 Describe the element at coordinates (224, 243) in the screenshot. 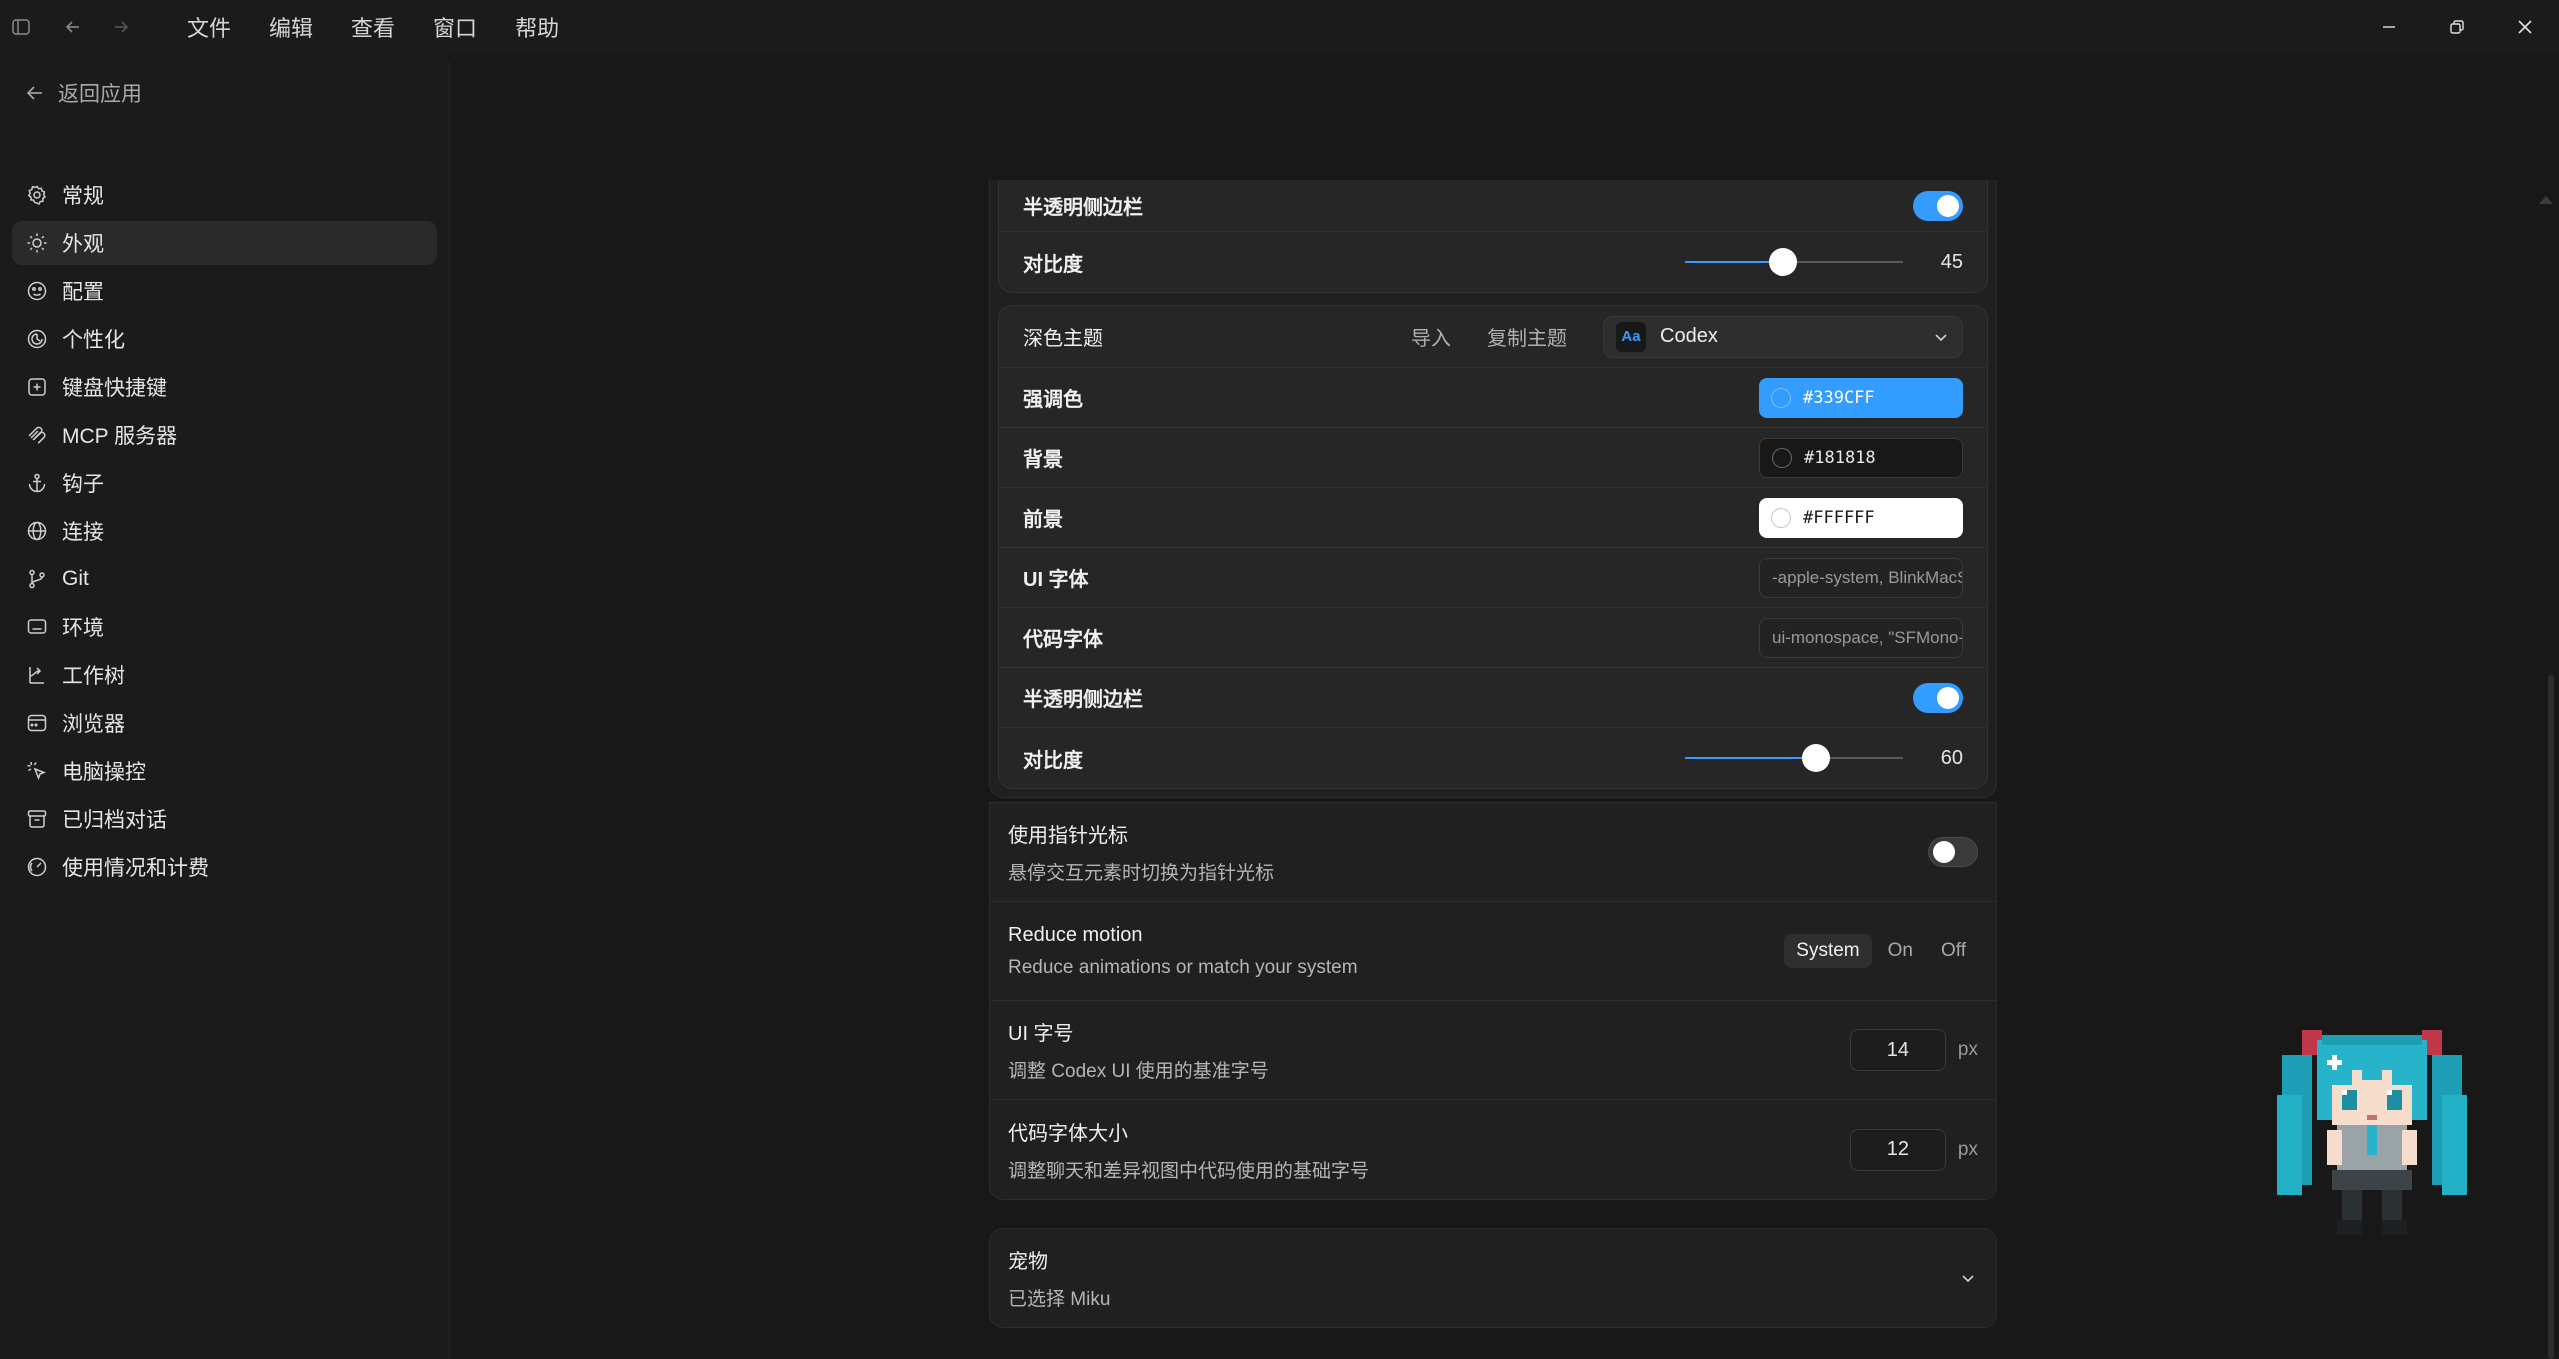

I see `sidebar-item-1: 外观` at that location.